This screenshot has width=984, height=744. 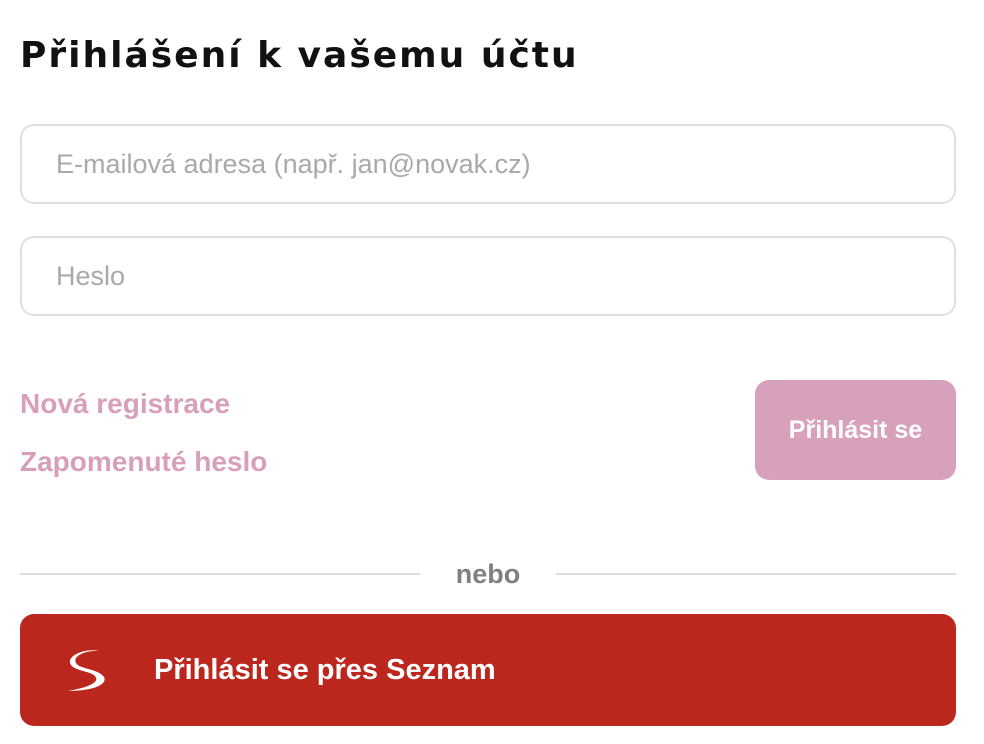 I want to click on email-field, so click(x=488, y=164).